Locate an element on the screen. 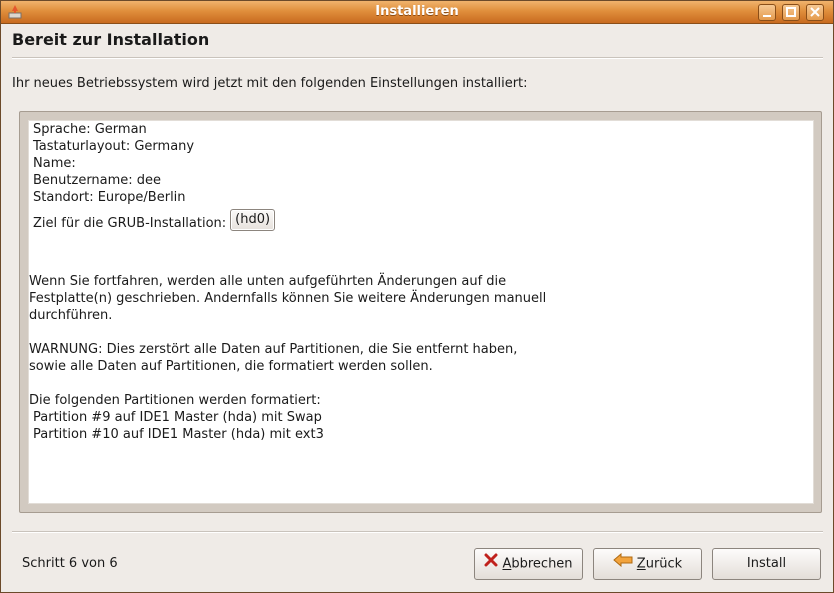 The image size is (834, 593). minimize-button is located at coordinates (767, 12).